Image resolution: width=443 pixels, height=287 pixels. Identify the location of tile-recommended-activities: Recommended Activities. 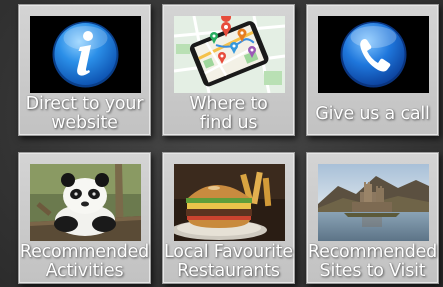
(84, 218).